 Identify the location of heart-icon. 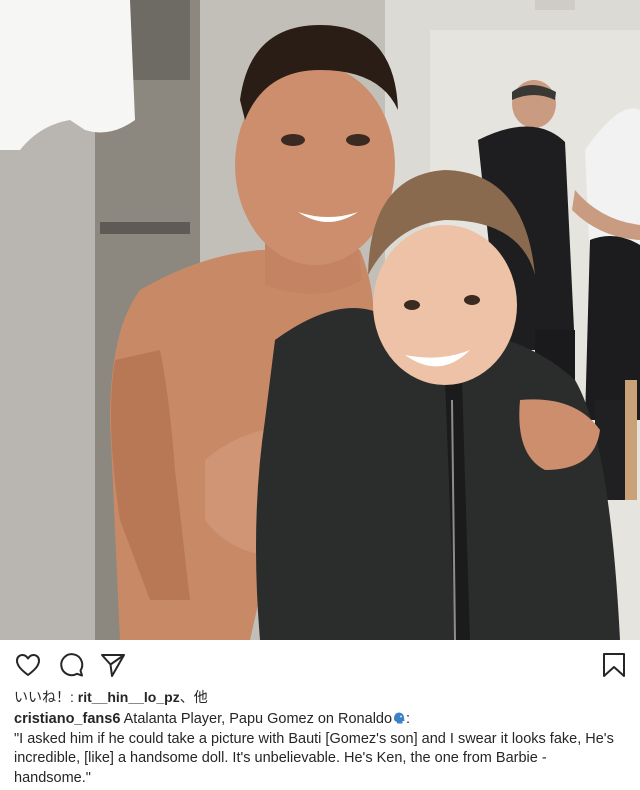
(28, 665).